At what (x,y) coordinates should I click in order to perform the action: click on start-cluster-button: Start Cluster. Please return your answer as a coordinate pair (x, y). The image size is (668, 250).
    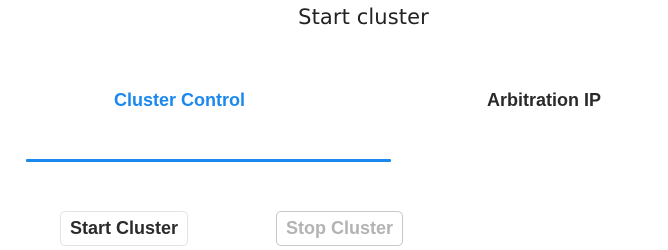
    Looking at the image, I should click on (124, 228).